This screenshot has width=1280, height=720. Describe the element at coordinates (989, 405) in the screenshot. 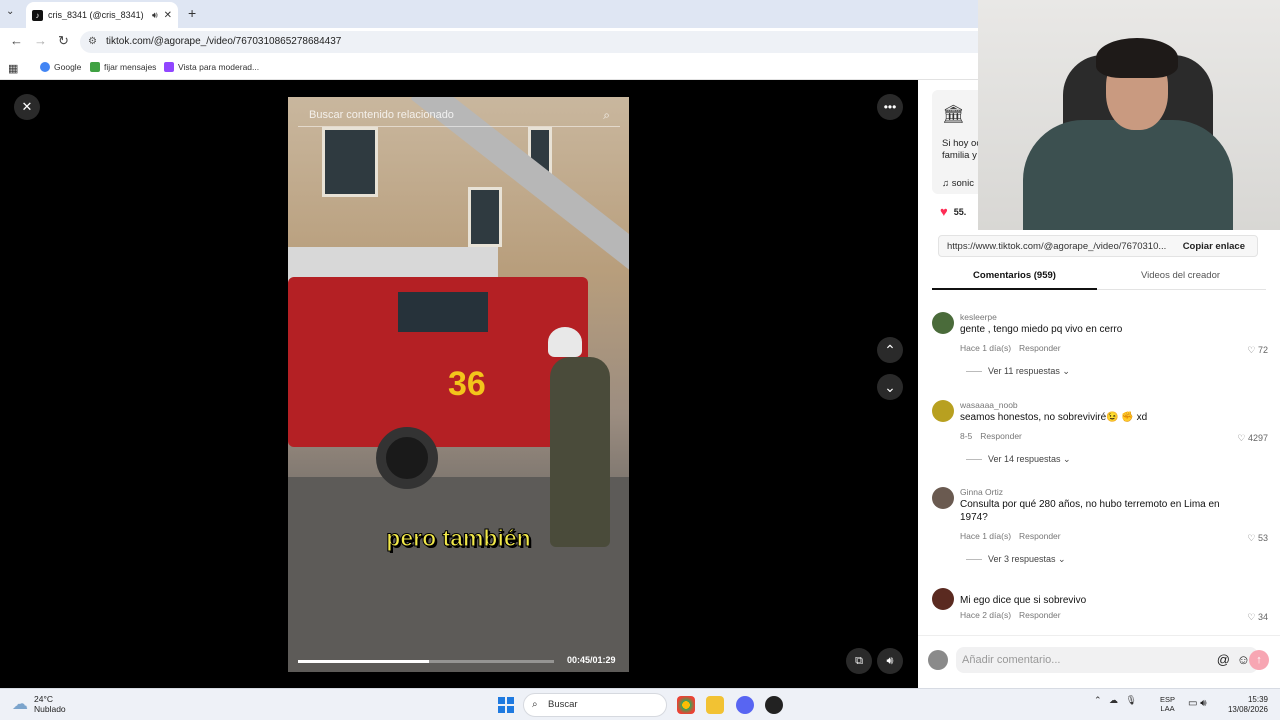

I see `commenter-name: wasaaaa_noob` at that location.